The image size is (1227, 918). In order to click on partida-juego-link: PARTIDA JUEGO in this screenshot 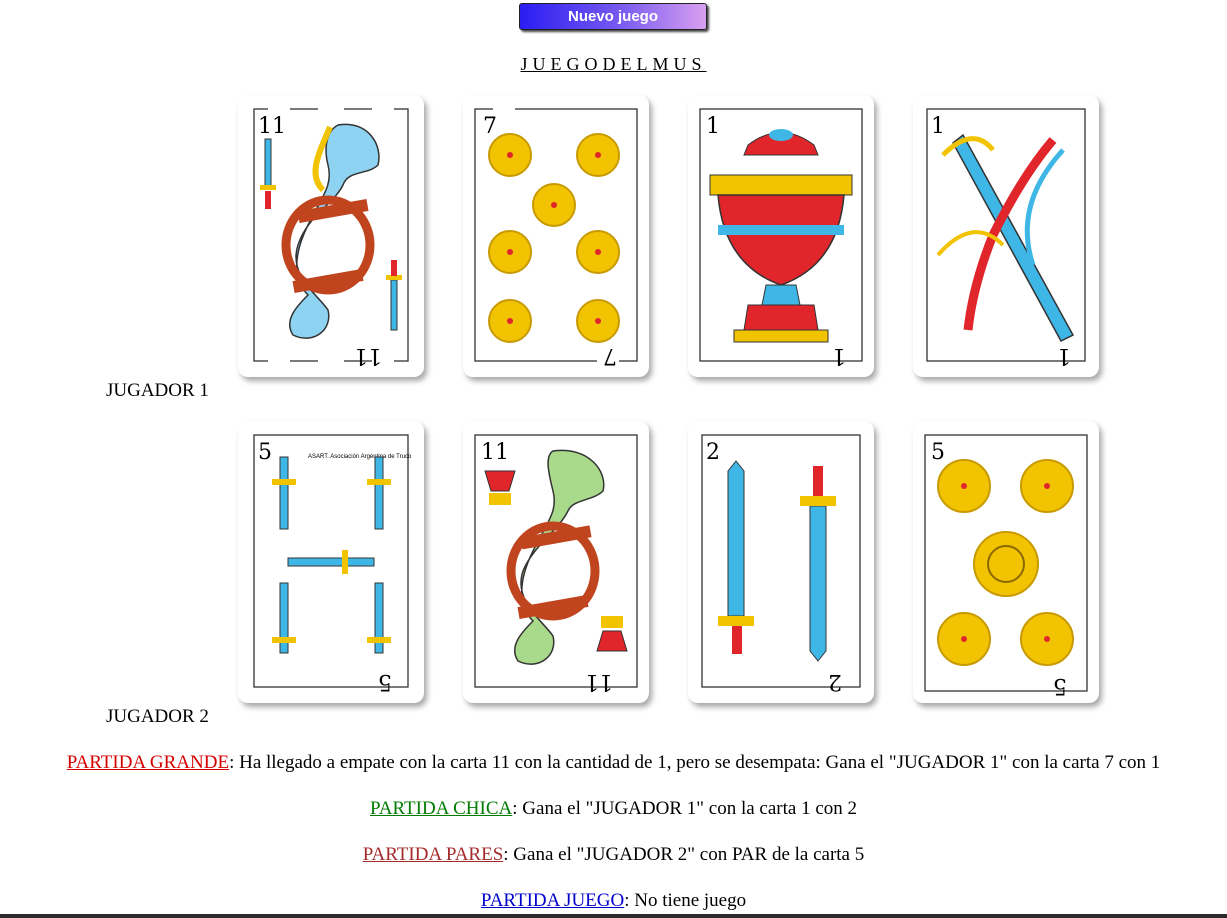, I will do `click(552, 900)`.